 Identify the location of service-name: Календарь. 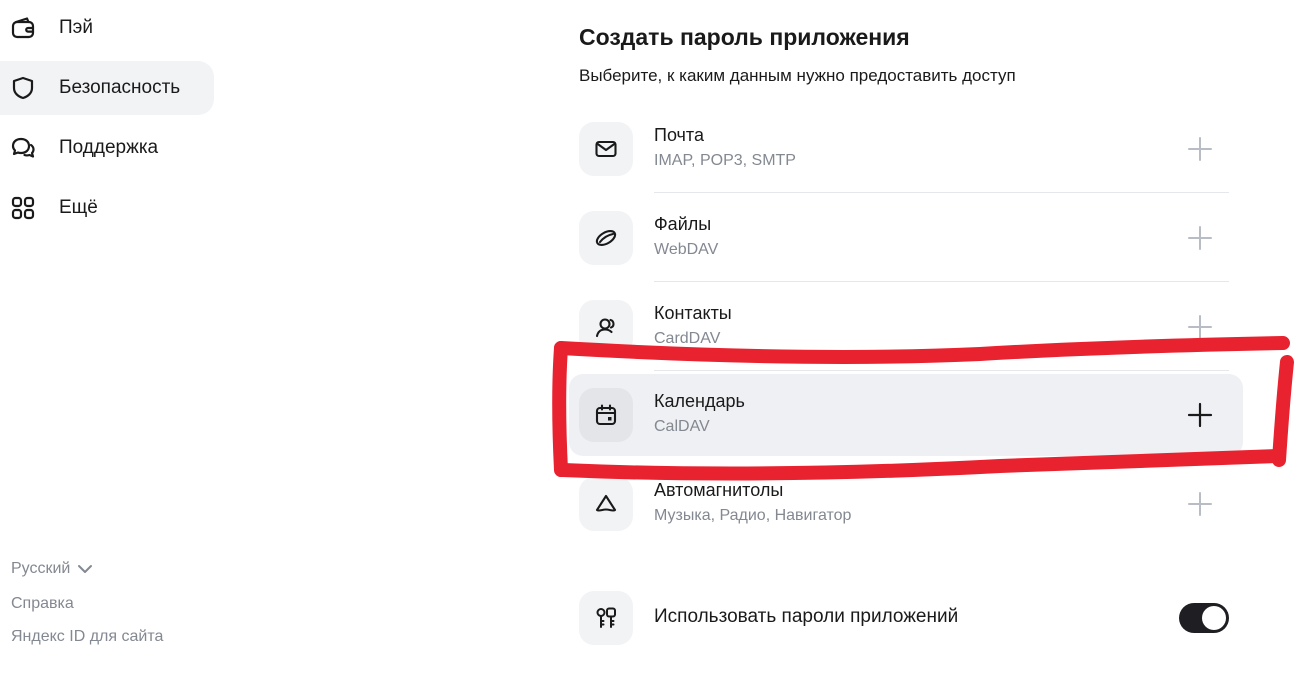
(699, 401).